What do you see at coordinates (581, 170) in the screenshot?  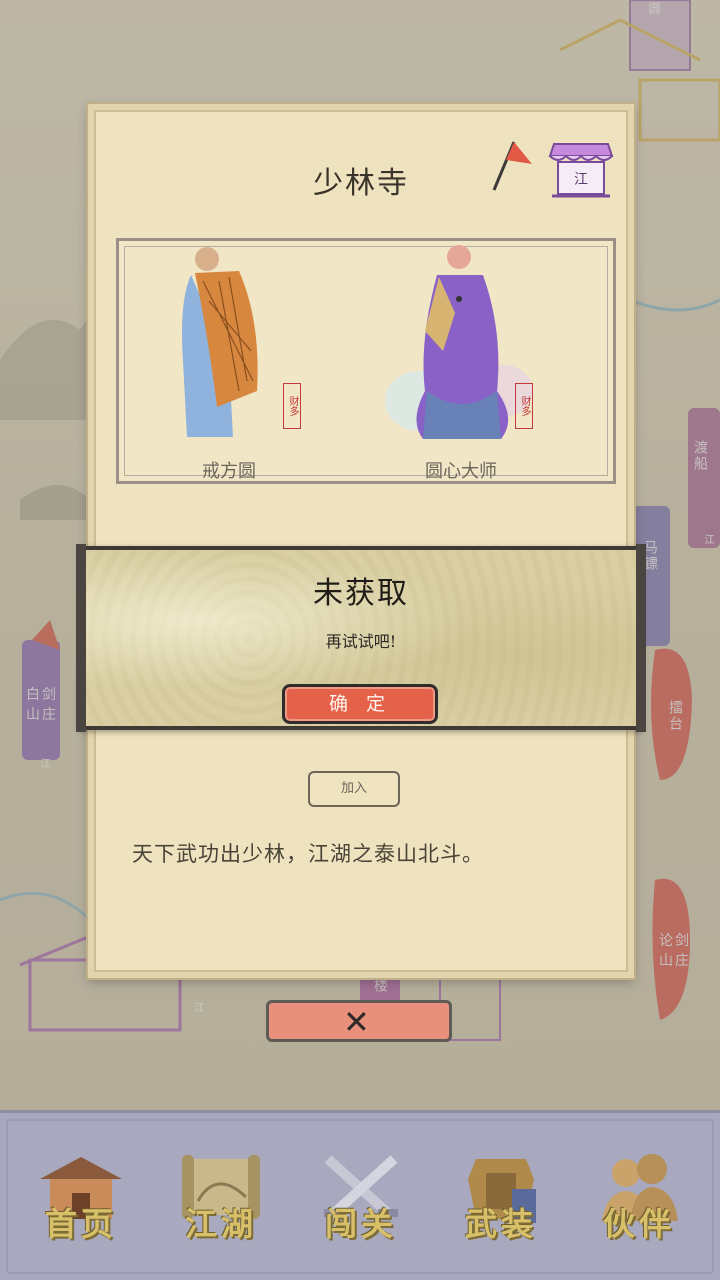 I see `shop-icon: 江` at bounding box center [581, 170].